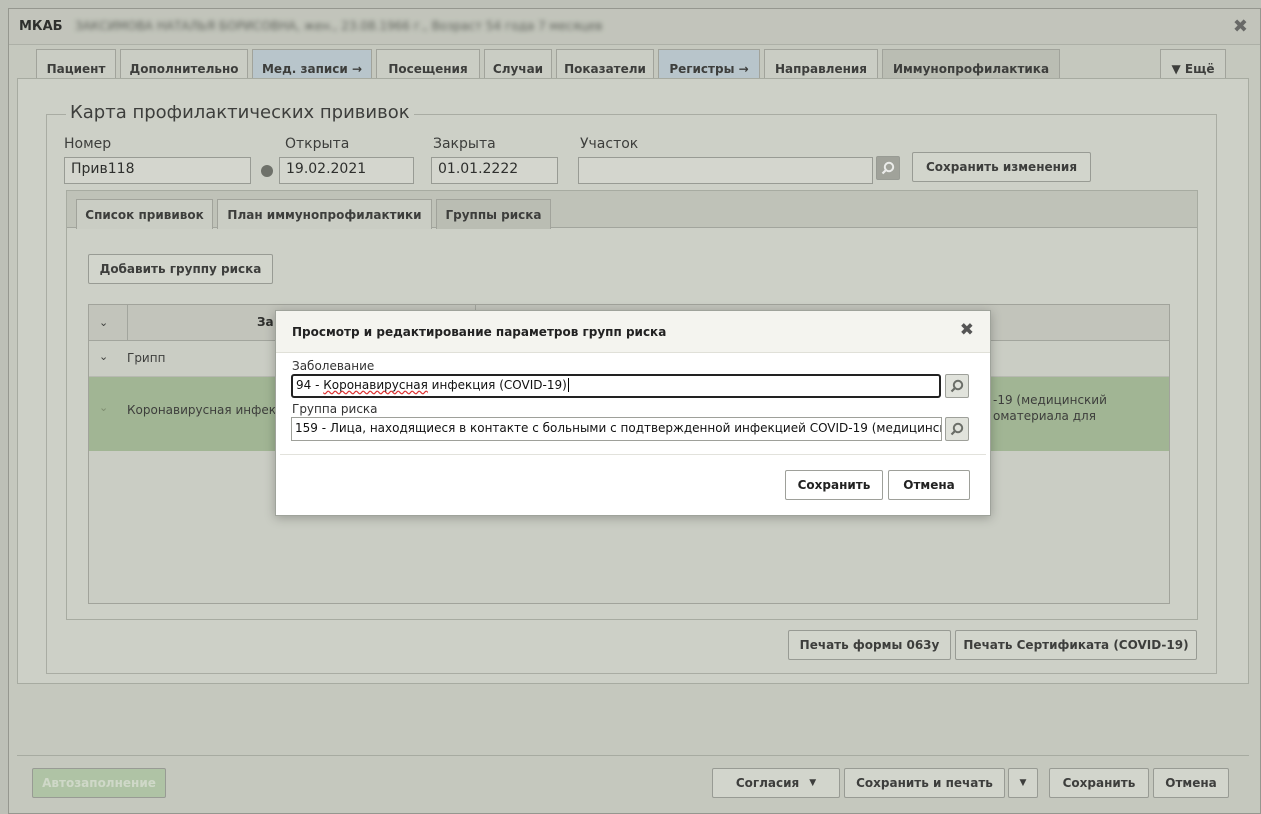  What do you see at coordinates (725, 170) in the screenshot?
I see `district-field` at bounding box center [725, 170].